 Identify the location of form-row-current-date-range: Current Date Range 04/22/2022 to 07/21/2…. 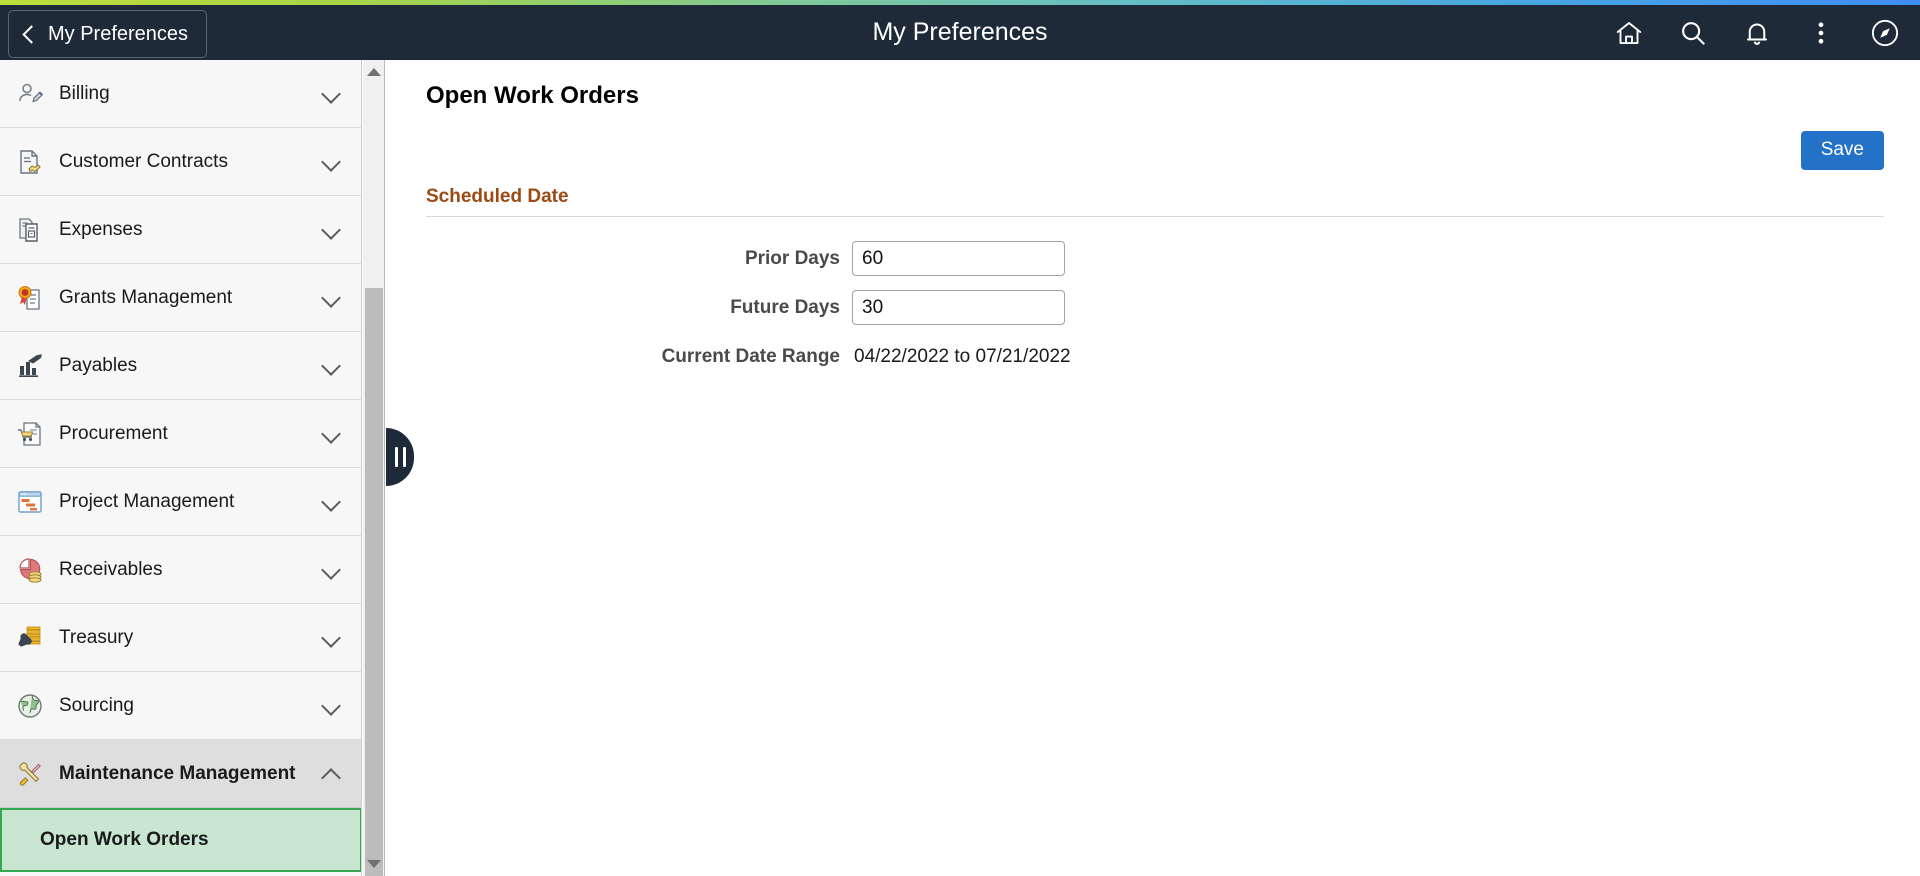
(1155, 356).